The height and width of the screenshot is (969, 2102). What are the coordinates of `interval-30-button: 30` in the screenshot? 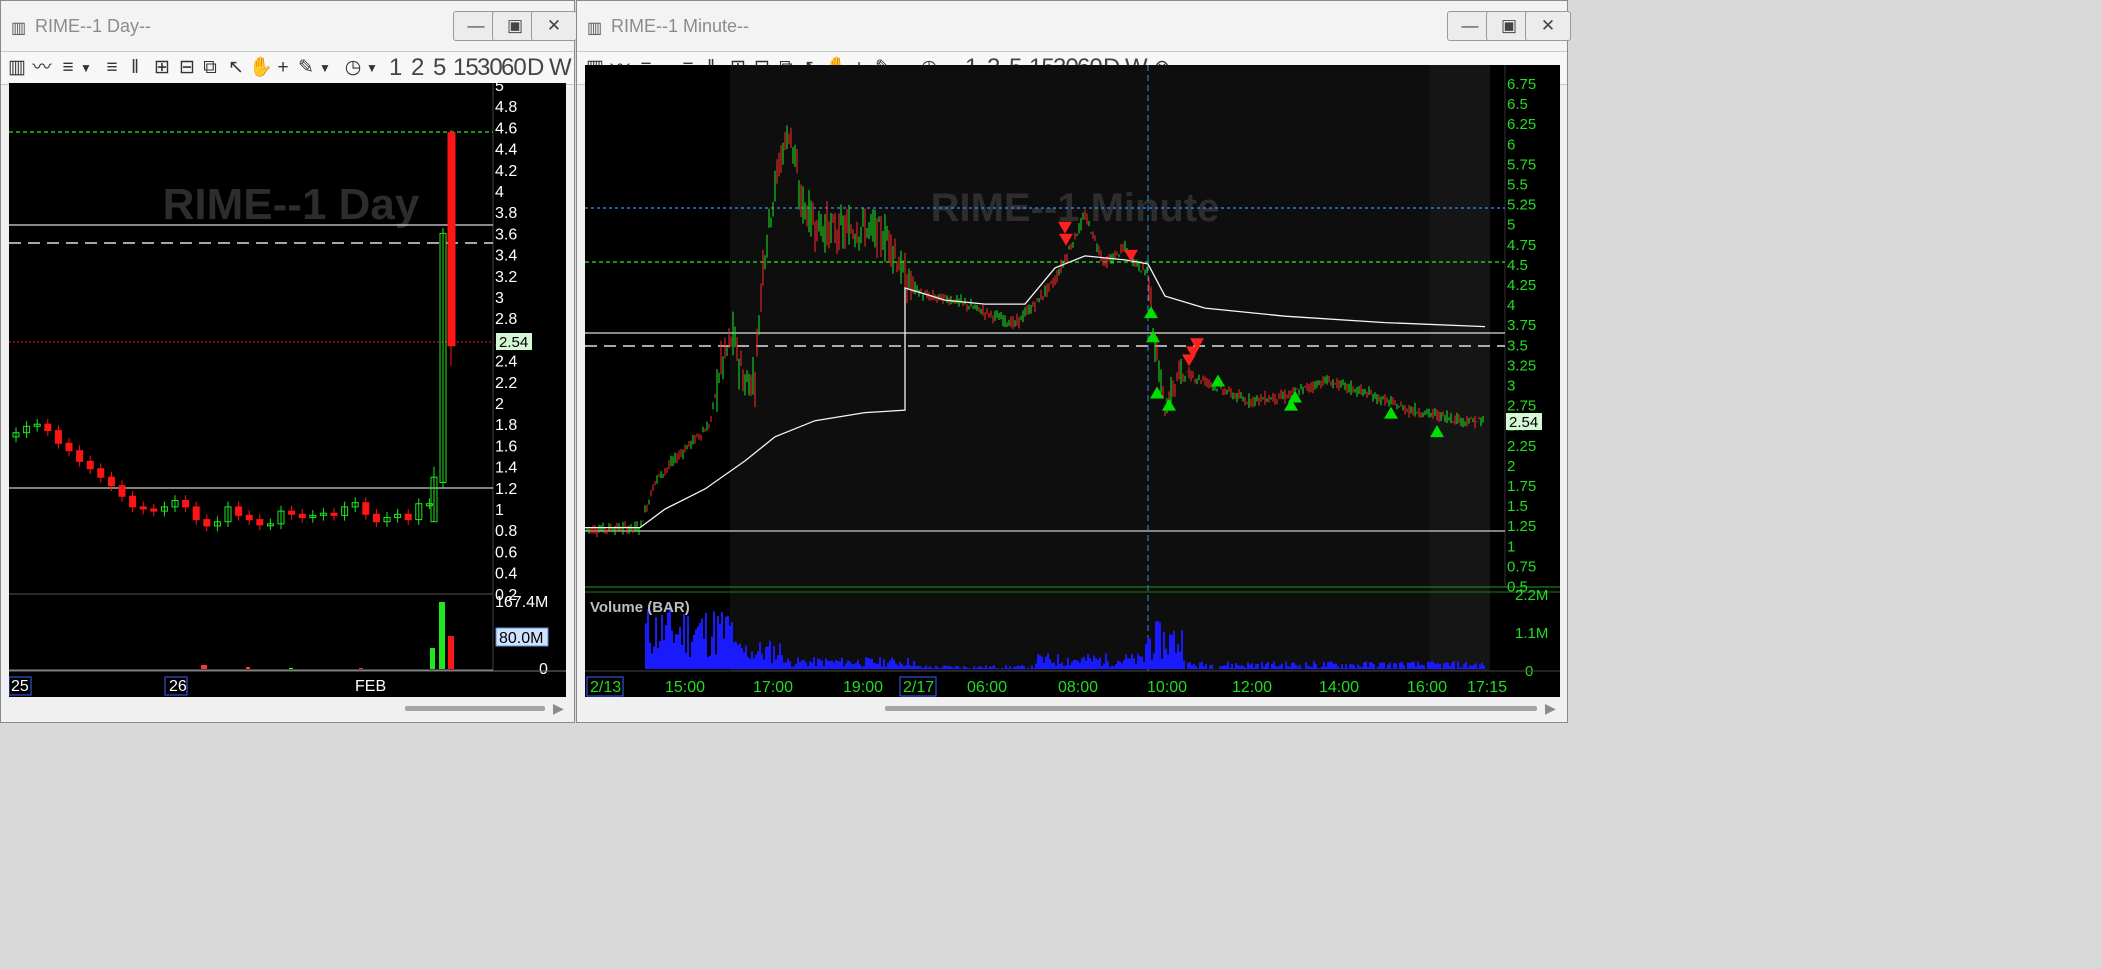 It's located at (490, 68).